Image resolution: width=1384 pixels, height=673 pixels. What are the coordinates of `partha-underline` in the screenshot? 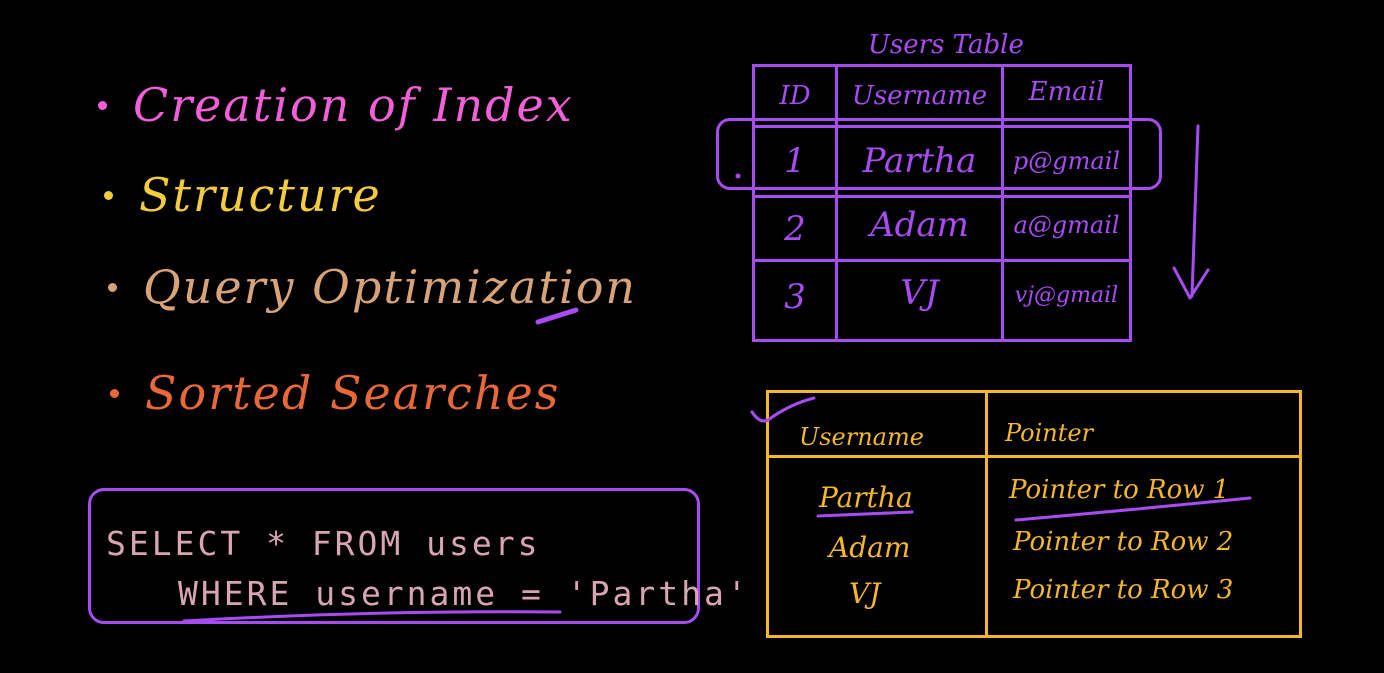 It's located at (865, 514).